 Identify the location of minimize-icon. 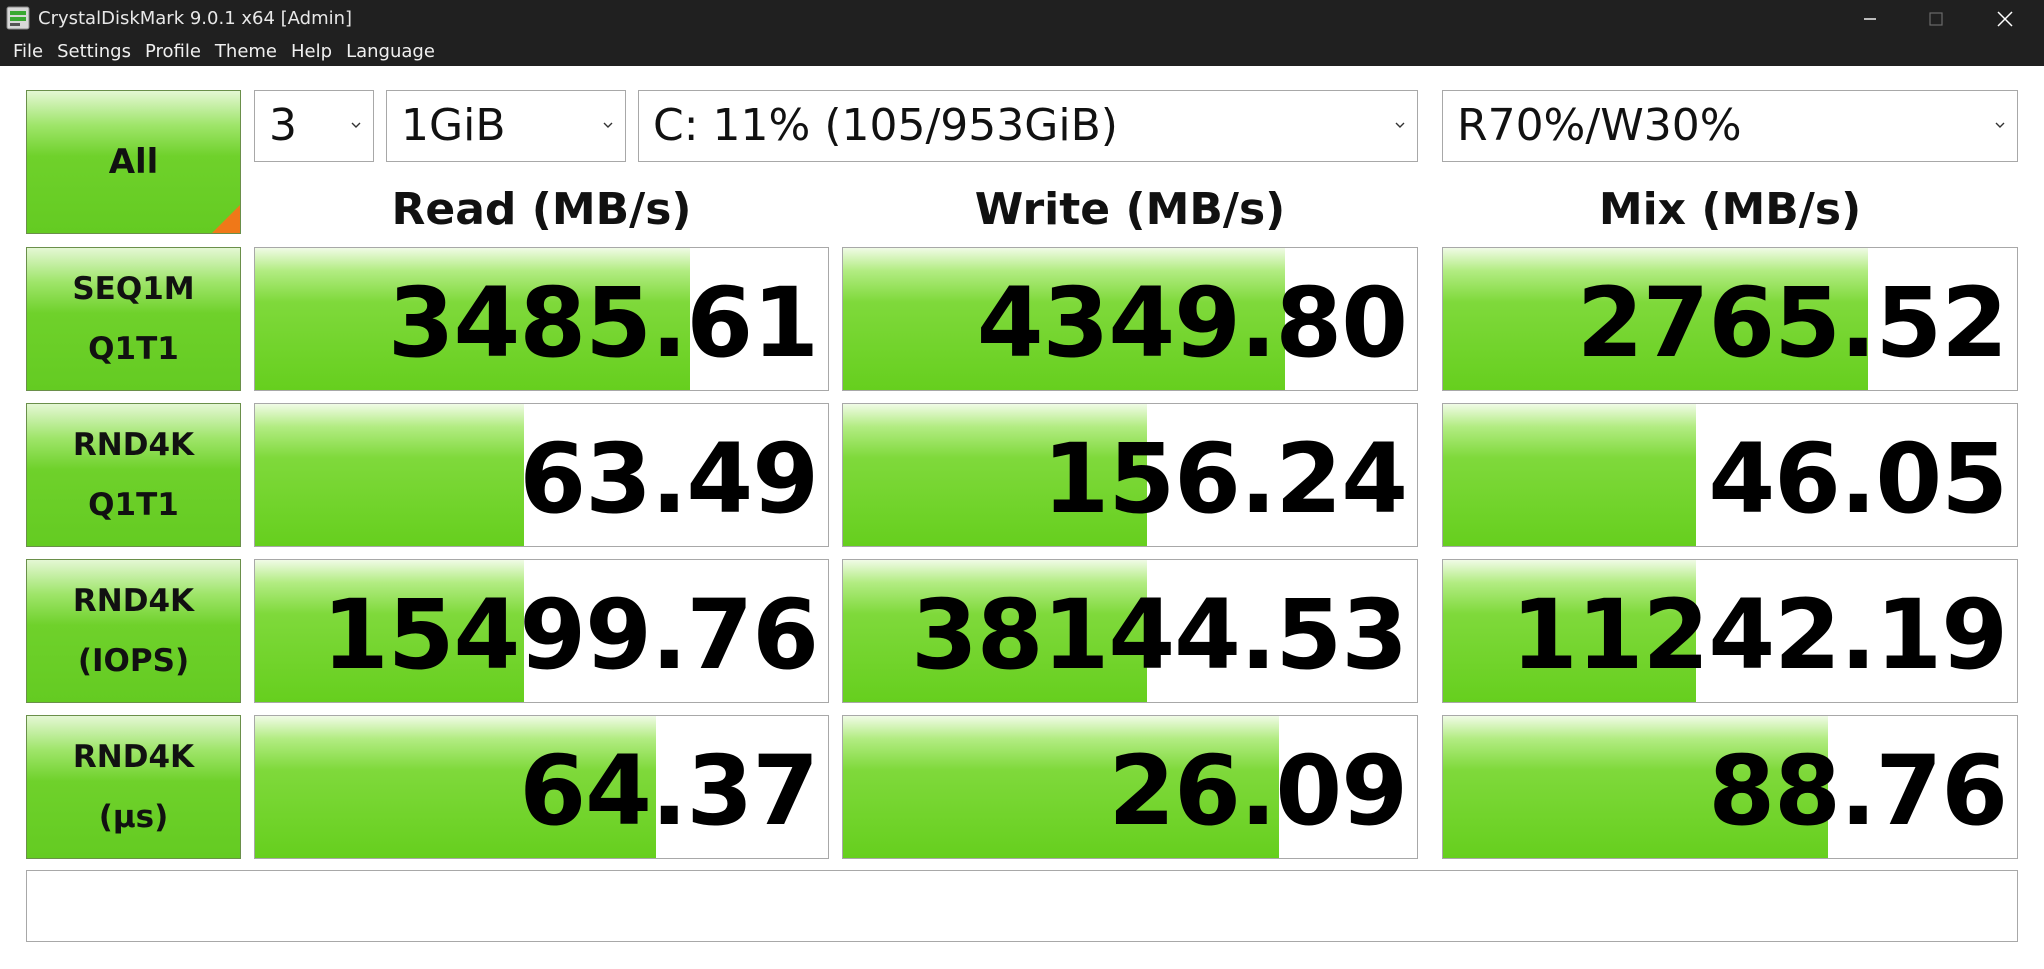
(1870, 18).